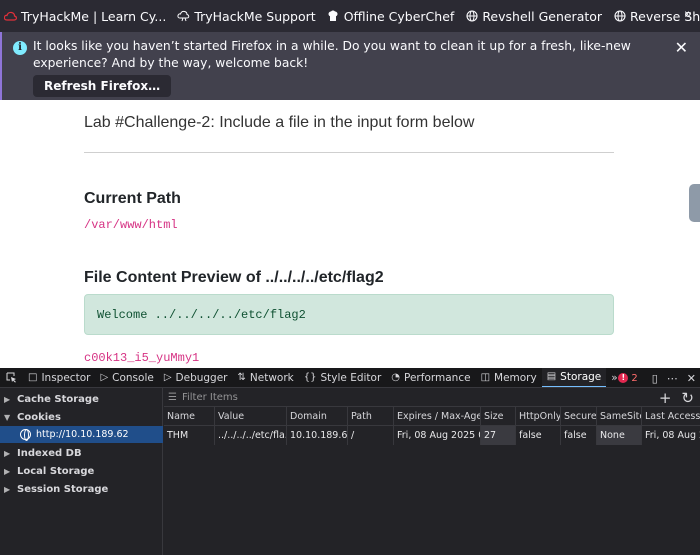  I want to click on tree-item-session-storage: ▶ Session Storage, so click(81, 489).